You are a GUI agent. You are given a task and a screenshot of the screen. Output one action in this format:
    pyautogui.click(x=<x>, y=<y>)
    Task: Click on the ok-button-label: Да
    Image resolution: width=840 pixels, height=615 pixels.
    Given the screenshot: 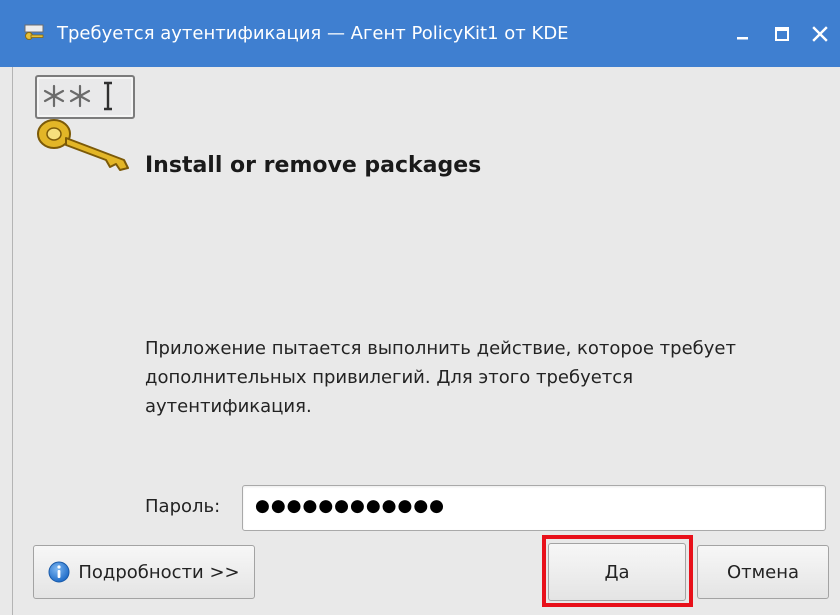 What is the action you would take?
    pyautogui.click(x=617, y=572)
    